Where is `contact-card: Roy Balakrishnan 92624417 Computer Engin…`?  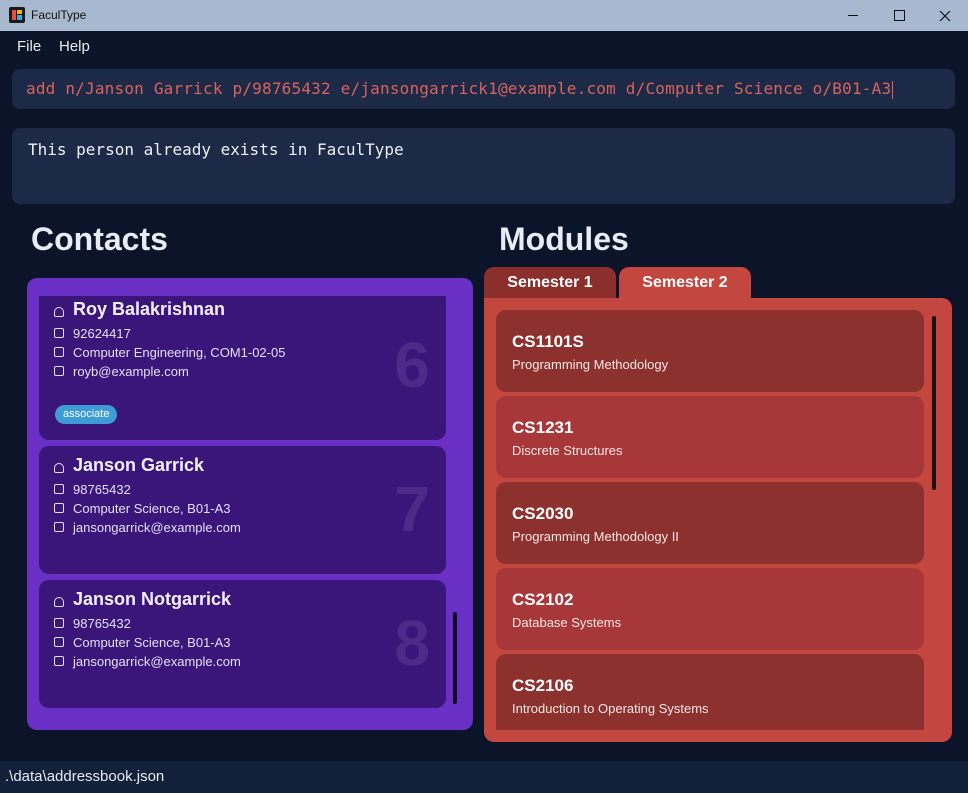 contact-card: Roy Balakrishnan 92624417 Computer Engin… is located at coordinates (242, 368).